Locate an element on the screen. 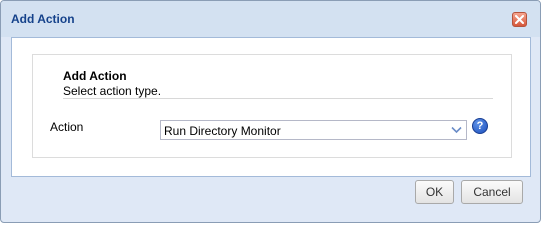  dialog-title: Add Action is located at coordinates (43, 19).